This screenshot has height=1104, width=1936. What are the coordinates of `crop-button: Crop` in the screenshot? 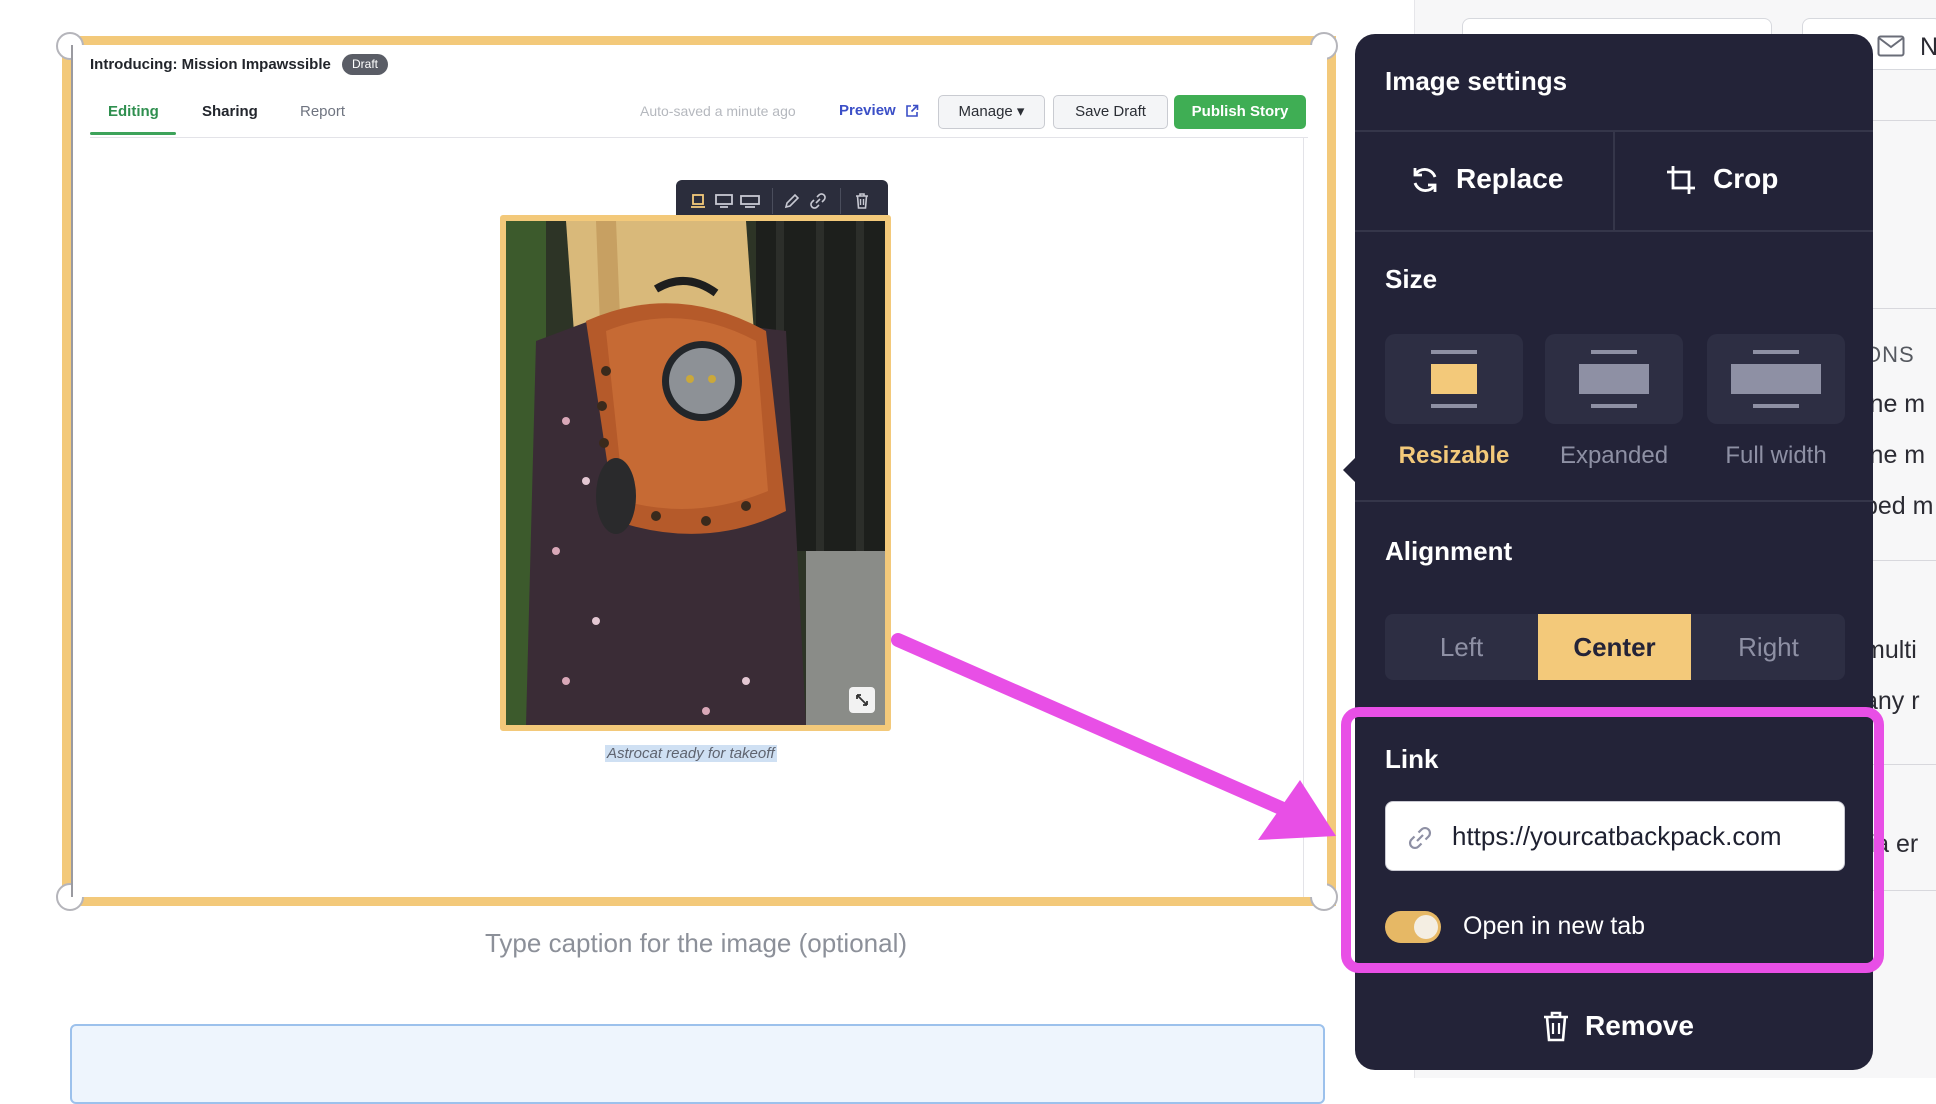 It's located at (1744, 180).